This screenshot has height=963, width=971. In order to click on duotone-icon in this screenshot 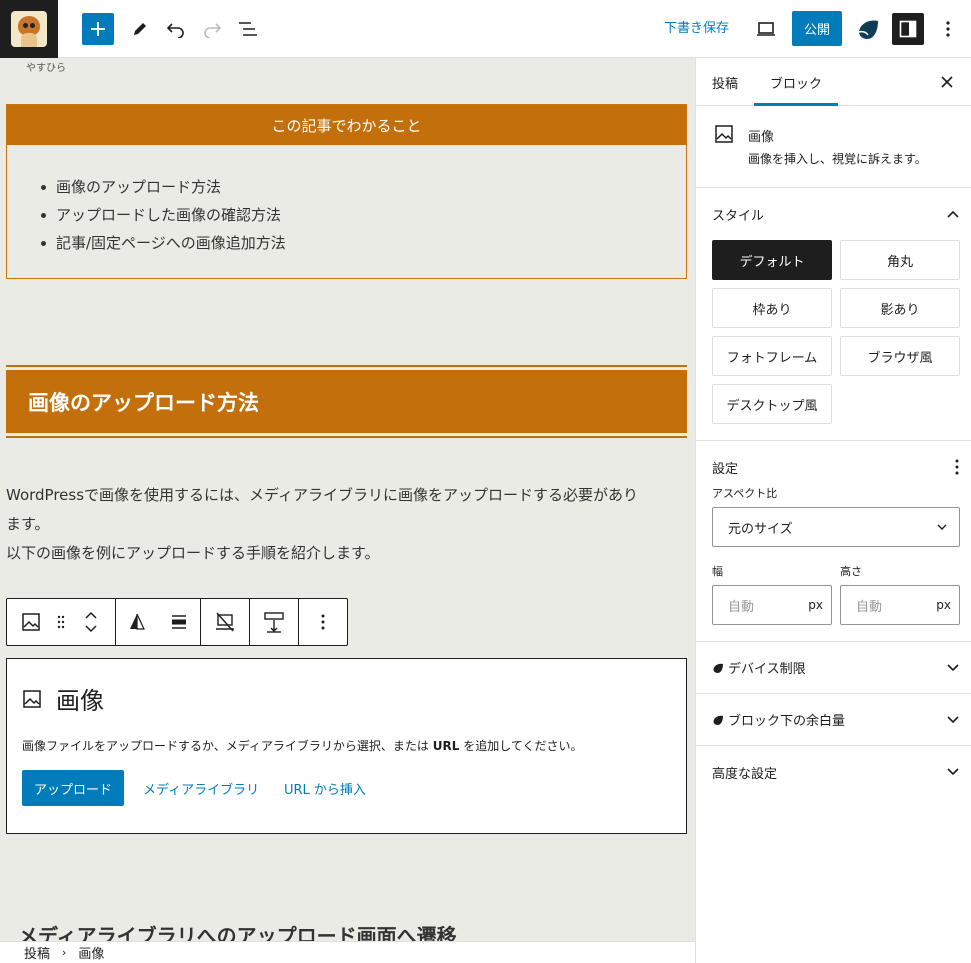, I will do `click(137, 621)`.